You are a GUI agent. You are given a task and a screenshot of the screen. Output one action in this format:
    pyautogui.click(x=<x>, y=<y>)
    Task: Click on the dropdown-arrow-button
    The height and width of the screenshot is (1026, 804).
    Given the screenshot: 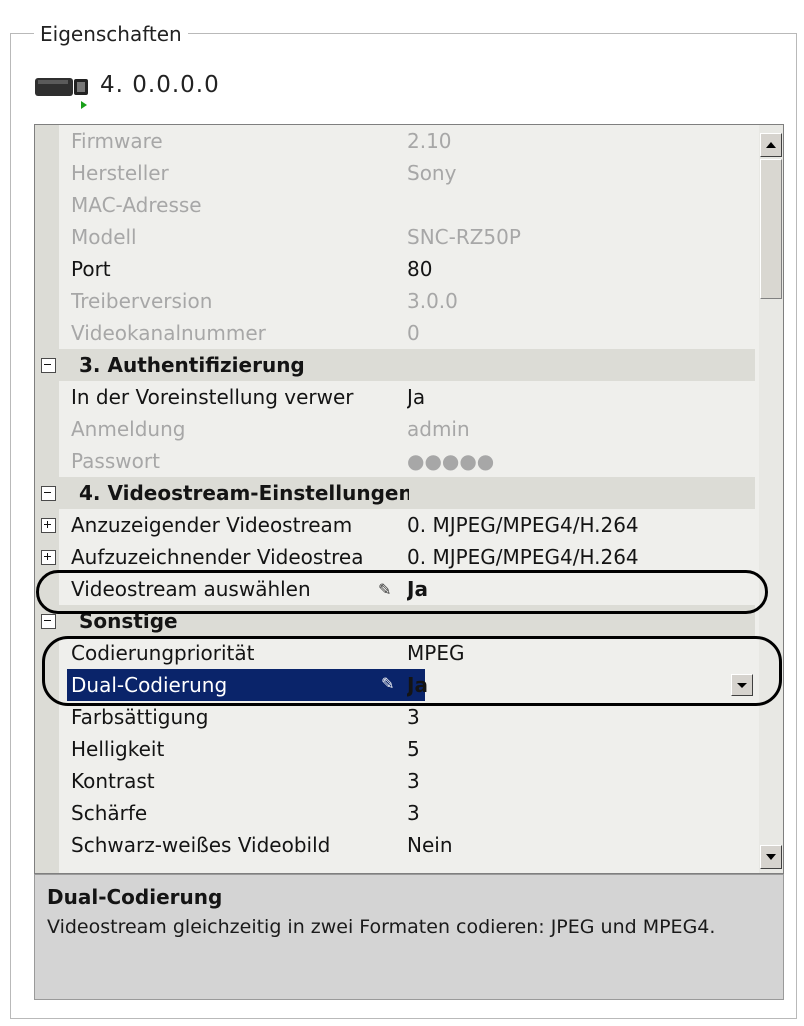 What is the action you would take?
    pyautogui.click(x=742, y=685)
    